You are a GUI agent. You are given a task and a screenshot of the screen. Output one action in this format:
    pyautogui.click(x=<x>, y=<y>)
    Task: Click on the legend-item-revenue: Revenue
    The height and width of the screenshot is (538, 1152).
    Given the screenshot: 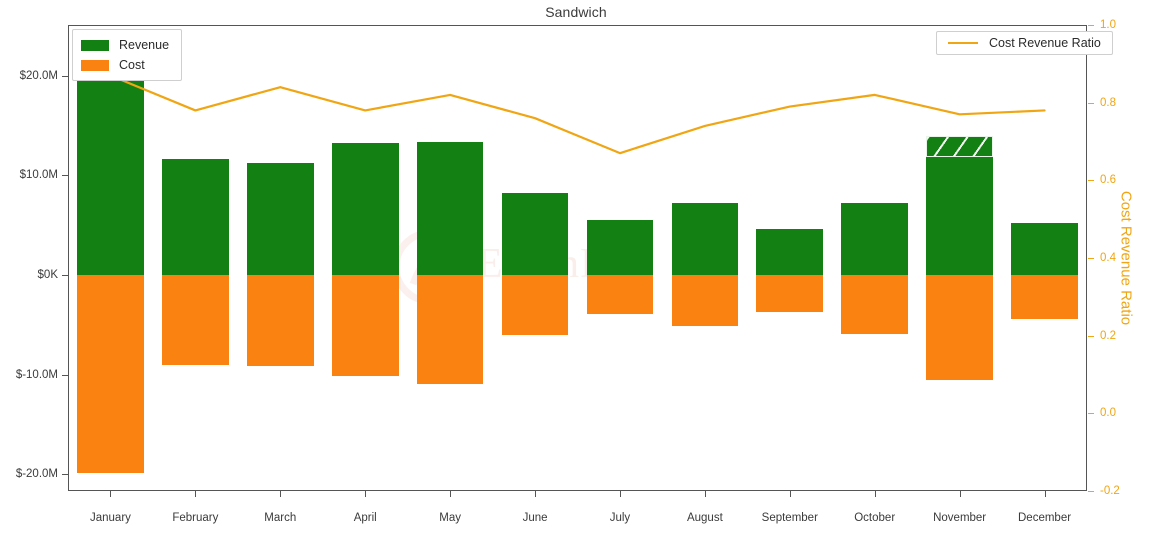 What is the action you would take?
    pyautogui.click(x=125, y=45)
    